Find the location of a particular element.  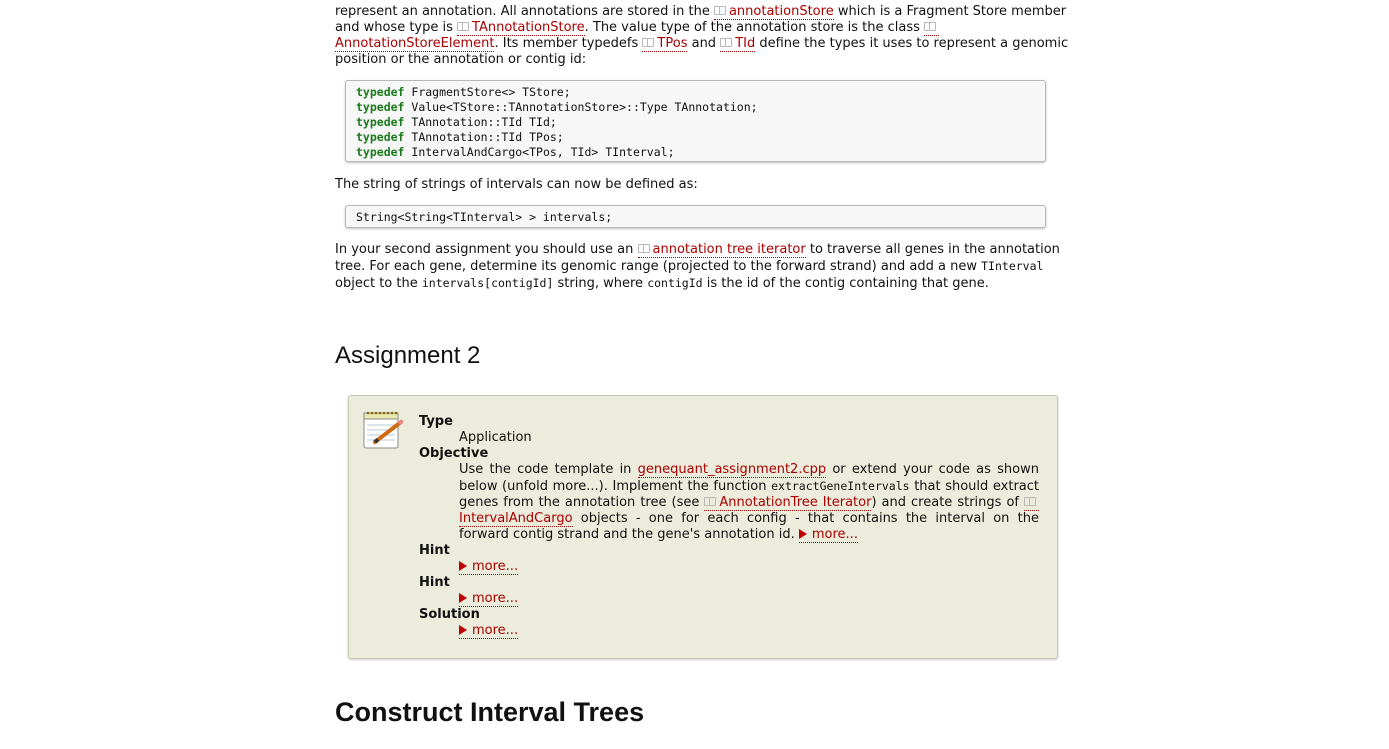

text: and is located at coordinates (704, 43).